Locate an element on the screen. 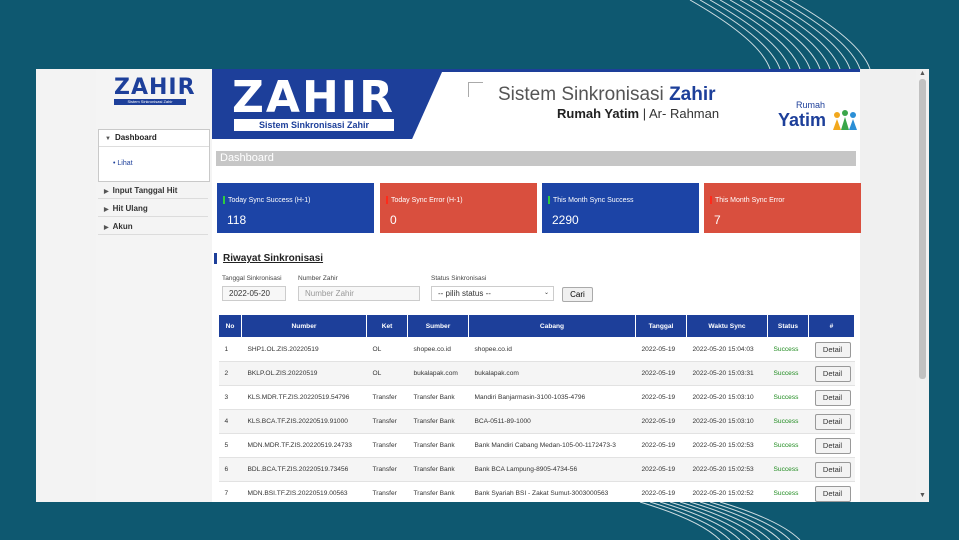 This screenshot has width=959, height=540. card-value: 7 is located at coordinates (717, 220).